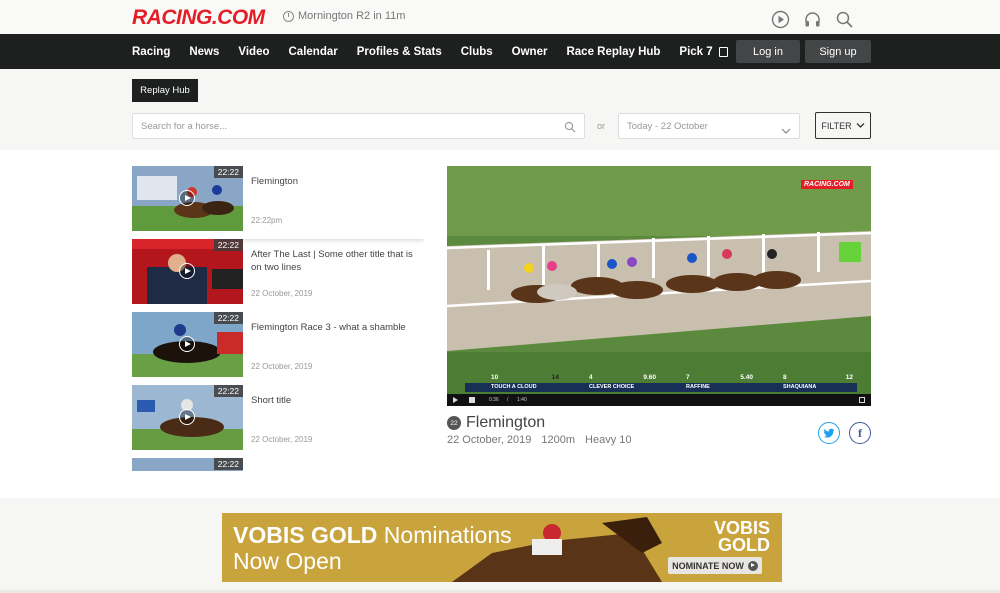 Image resolution: width=1000 pixels, height=593 pixels. I want to click on tab-replay-hub: Replay Hub, so click(165, 90).